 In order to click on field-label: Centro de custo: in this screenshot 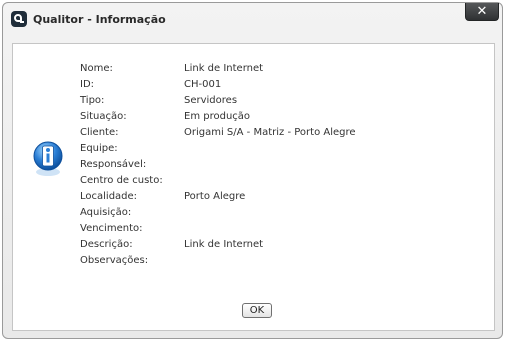, I will do `click(121, 180)`.